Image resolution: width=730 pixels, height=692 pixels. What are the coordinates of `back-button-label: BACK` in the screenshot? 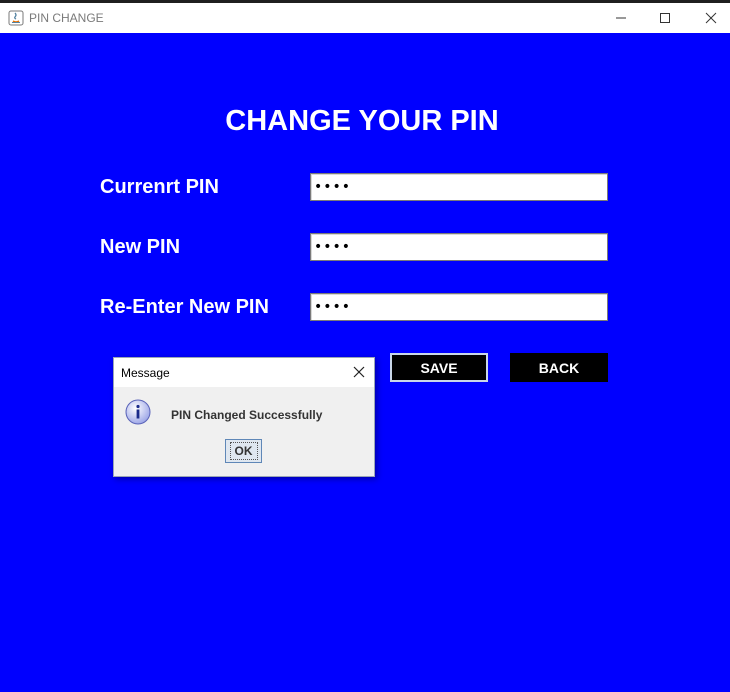 It's located at (559, 367).